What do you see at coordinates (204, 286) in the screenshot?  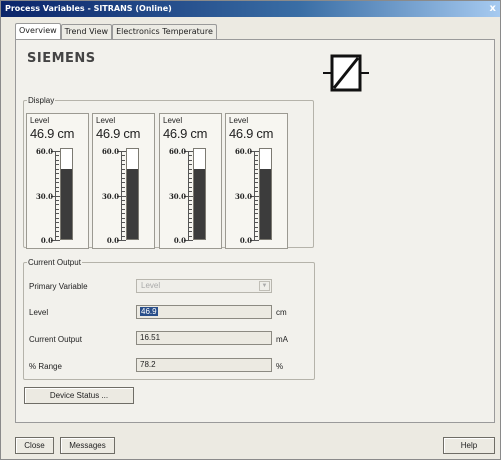 I see `primary-variable-select: Level ▼` at bounding box center [204, 286].